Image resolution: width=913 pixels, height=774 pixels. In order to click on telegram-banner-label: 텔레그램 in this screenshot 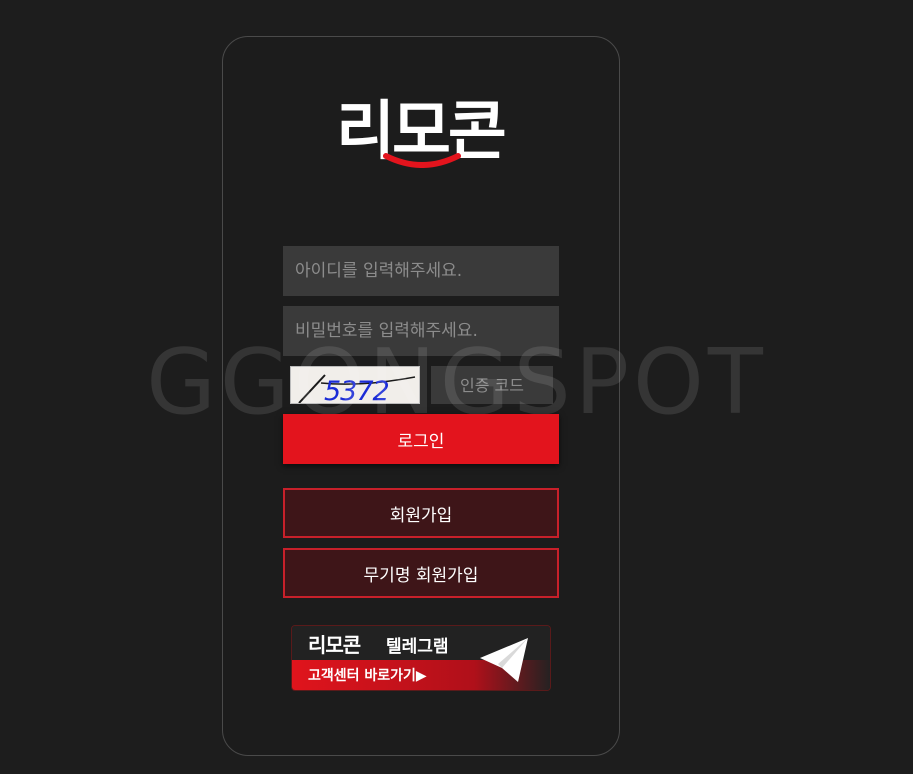, I will do `click(417, 647)`.